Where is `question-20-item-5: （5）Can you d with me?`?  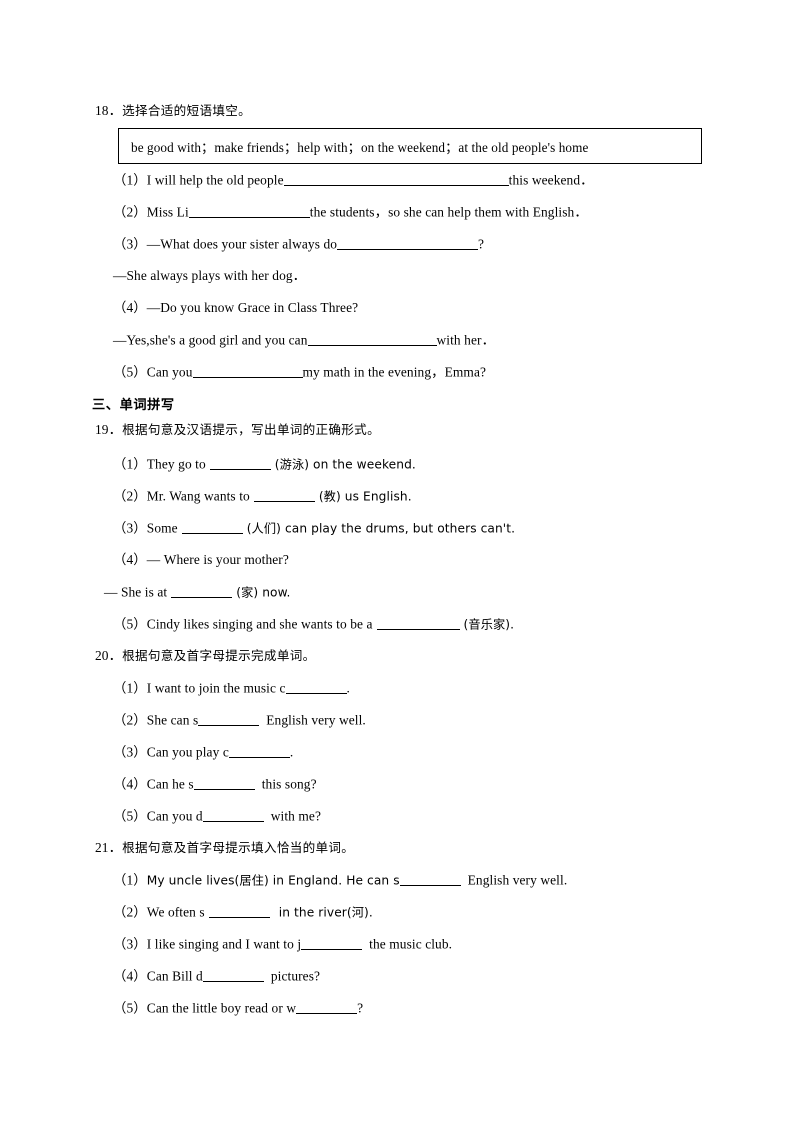 question-20-item-5: （5）Can you d with me? is located at coordinates (217, 816).